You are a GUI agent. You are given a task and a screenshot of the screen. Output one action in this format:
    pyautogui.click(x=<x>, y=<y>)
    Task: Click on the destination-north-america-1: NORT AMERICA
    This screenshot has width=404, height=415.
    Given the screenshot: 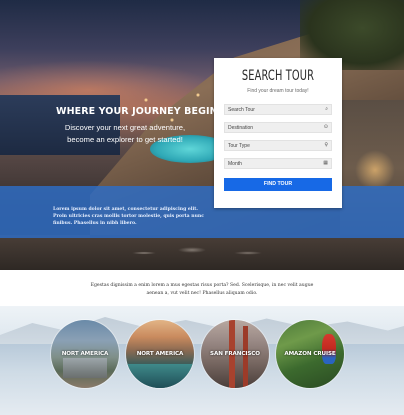 What is the action you would take?
    pyautogui.click(x=85, y=354)
    